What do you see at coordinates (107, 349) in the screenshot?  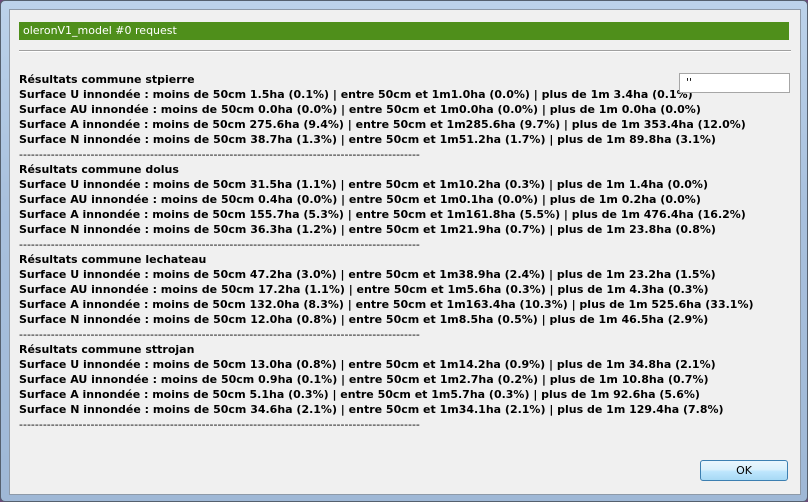 I see `section-title: Résultats commune sttrojan` at bounding box center [107, 349].